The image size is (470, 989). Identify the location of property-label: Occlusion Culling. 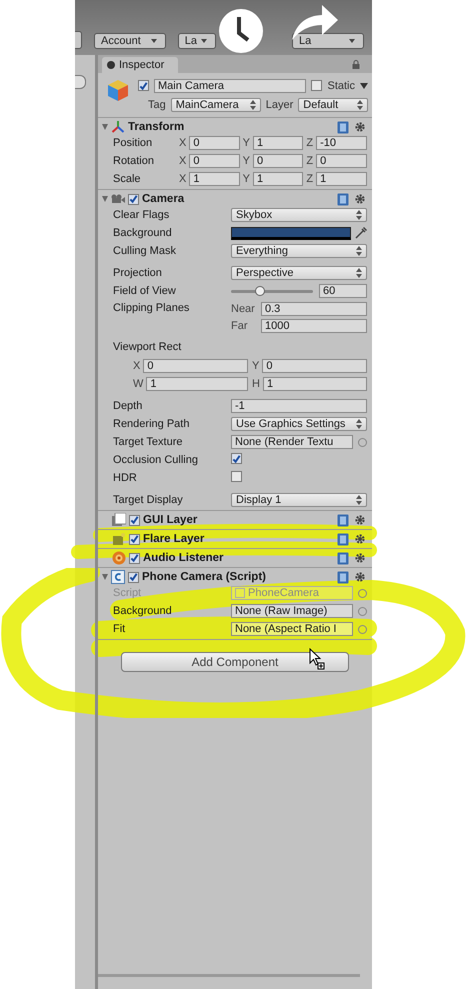
(156, 460).